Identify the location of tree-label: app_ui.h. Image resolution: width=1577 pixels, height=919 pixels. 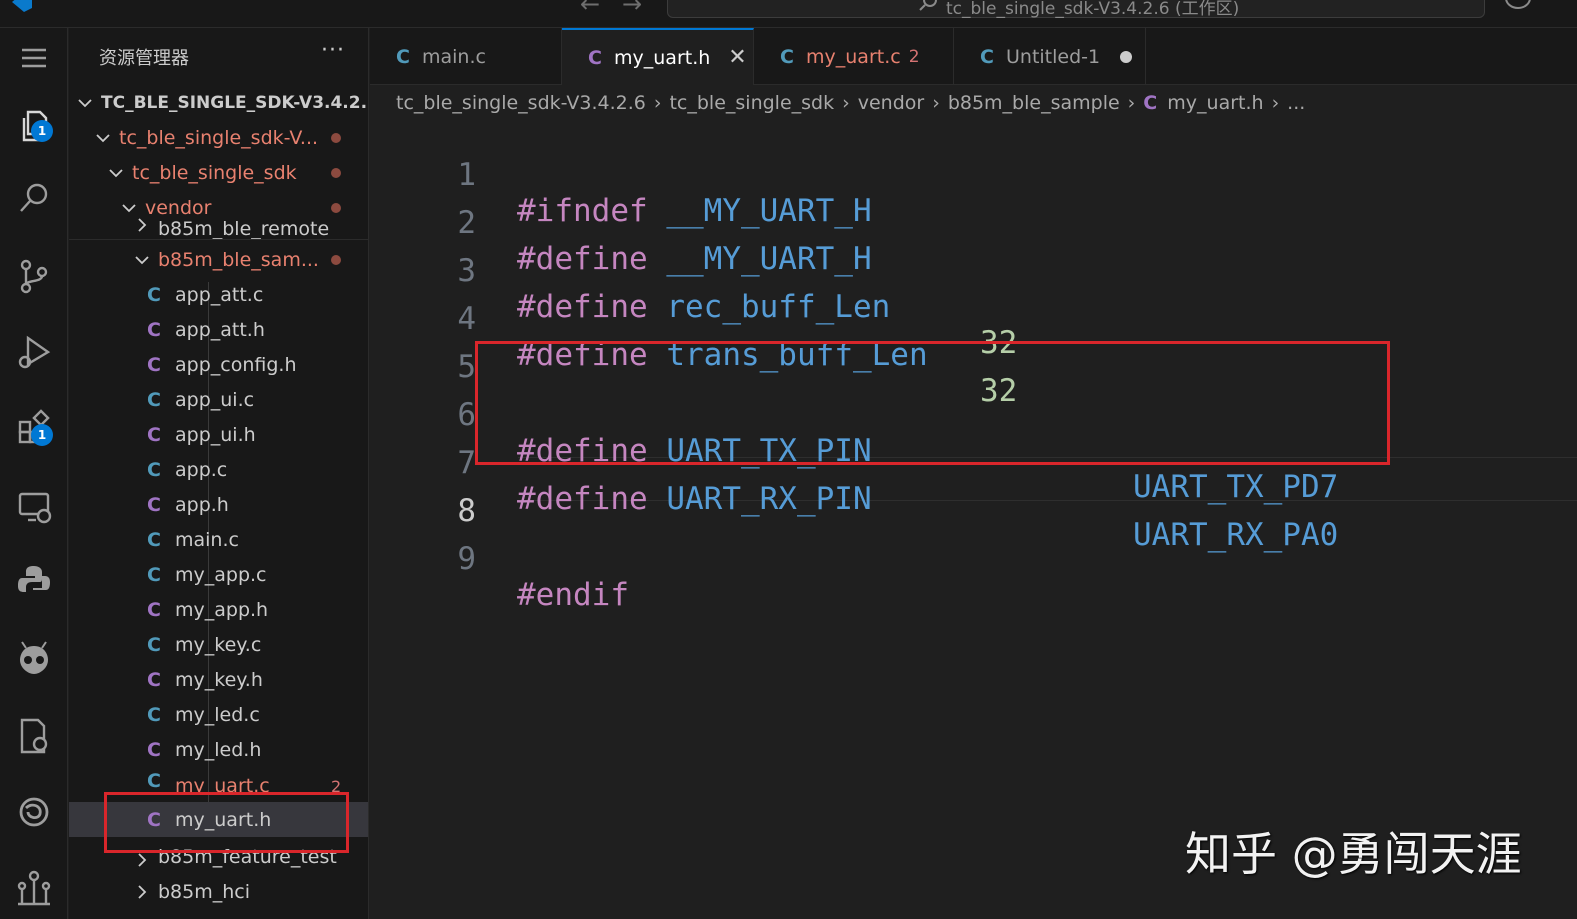
(215, 434).